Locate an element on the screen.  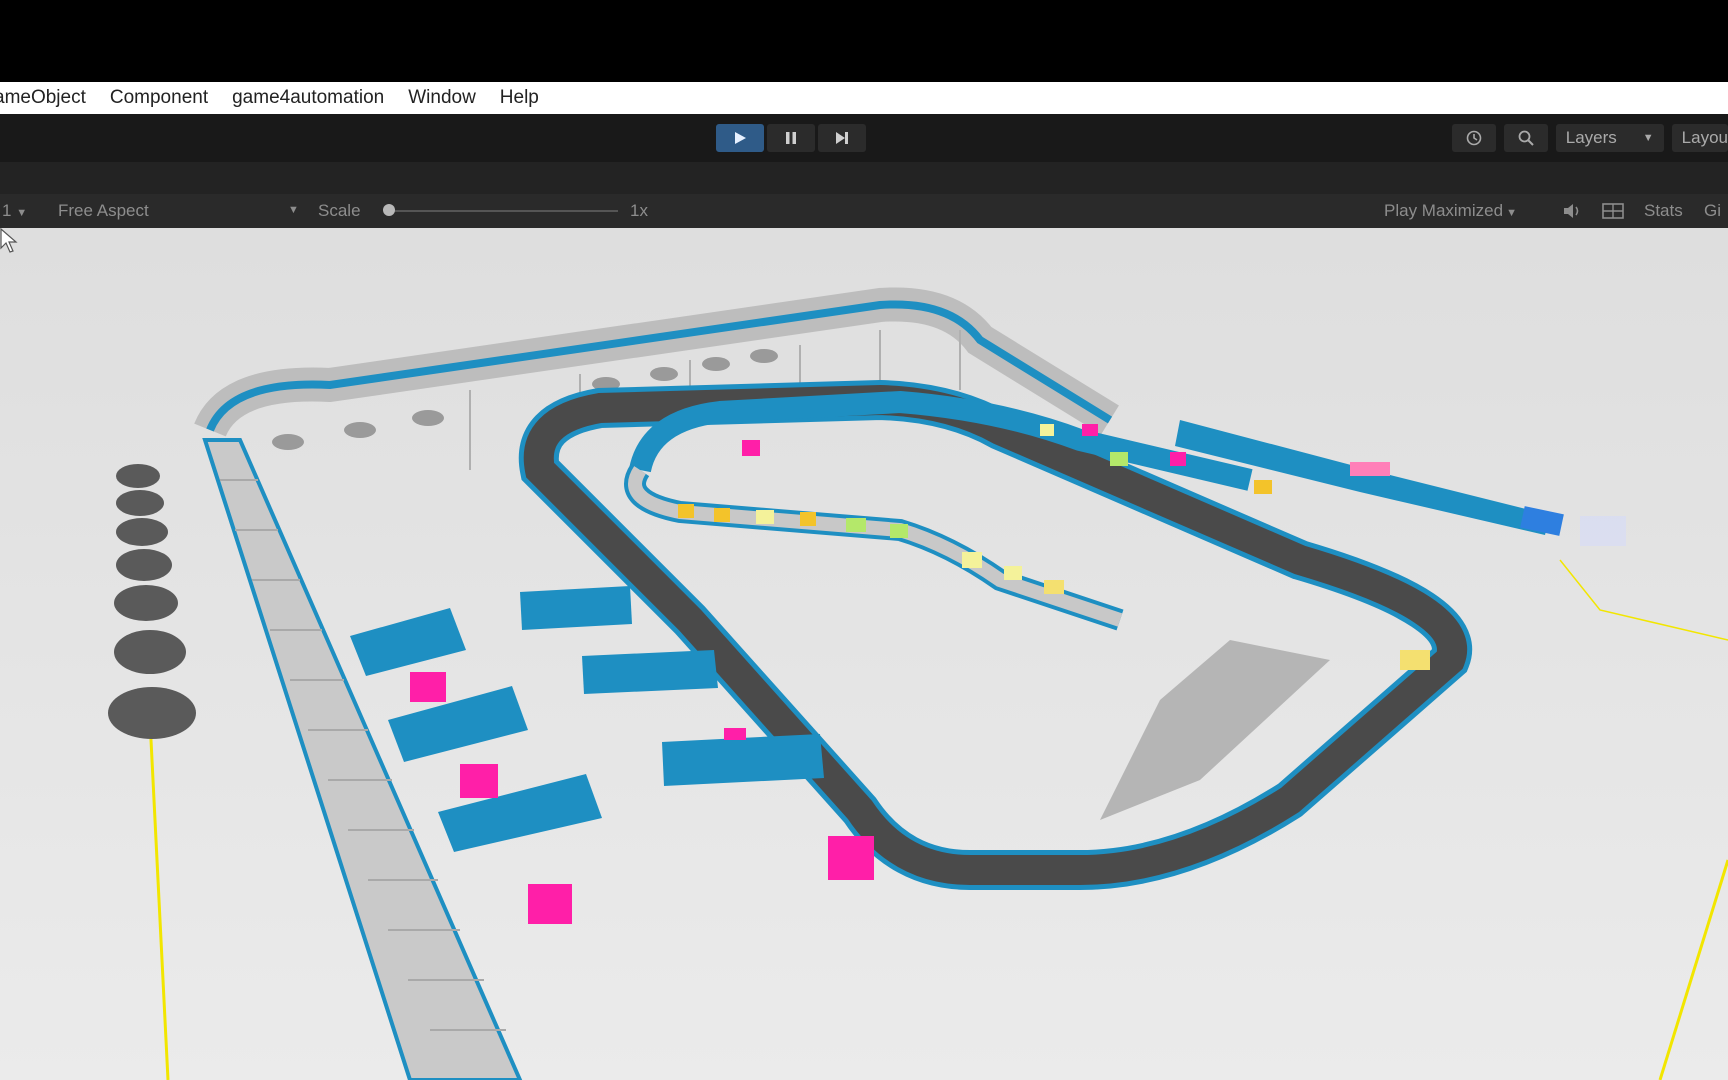
menu-game4automation: game4automation is located at coordinates (308, 98).